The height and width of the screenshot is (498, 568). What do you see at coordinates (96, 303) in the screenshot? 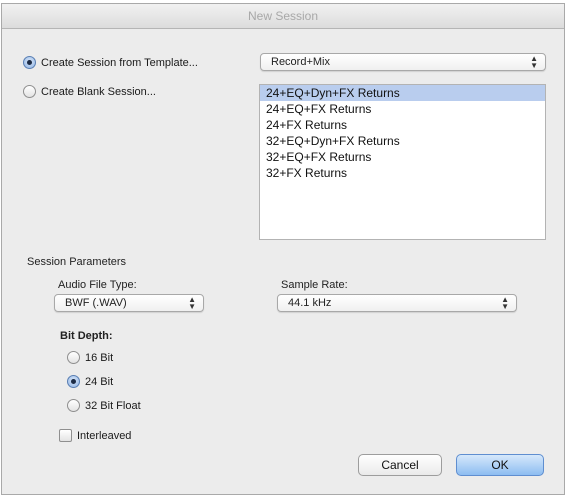
I see `audio-file-type-value: BWF (.WAV)` at bounding box center [96, 303].